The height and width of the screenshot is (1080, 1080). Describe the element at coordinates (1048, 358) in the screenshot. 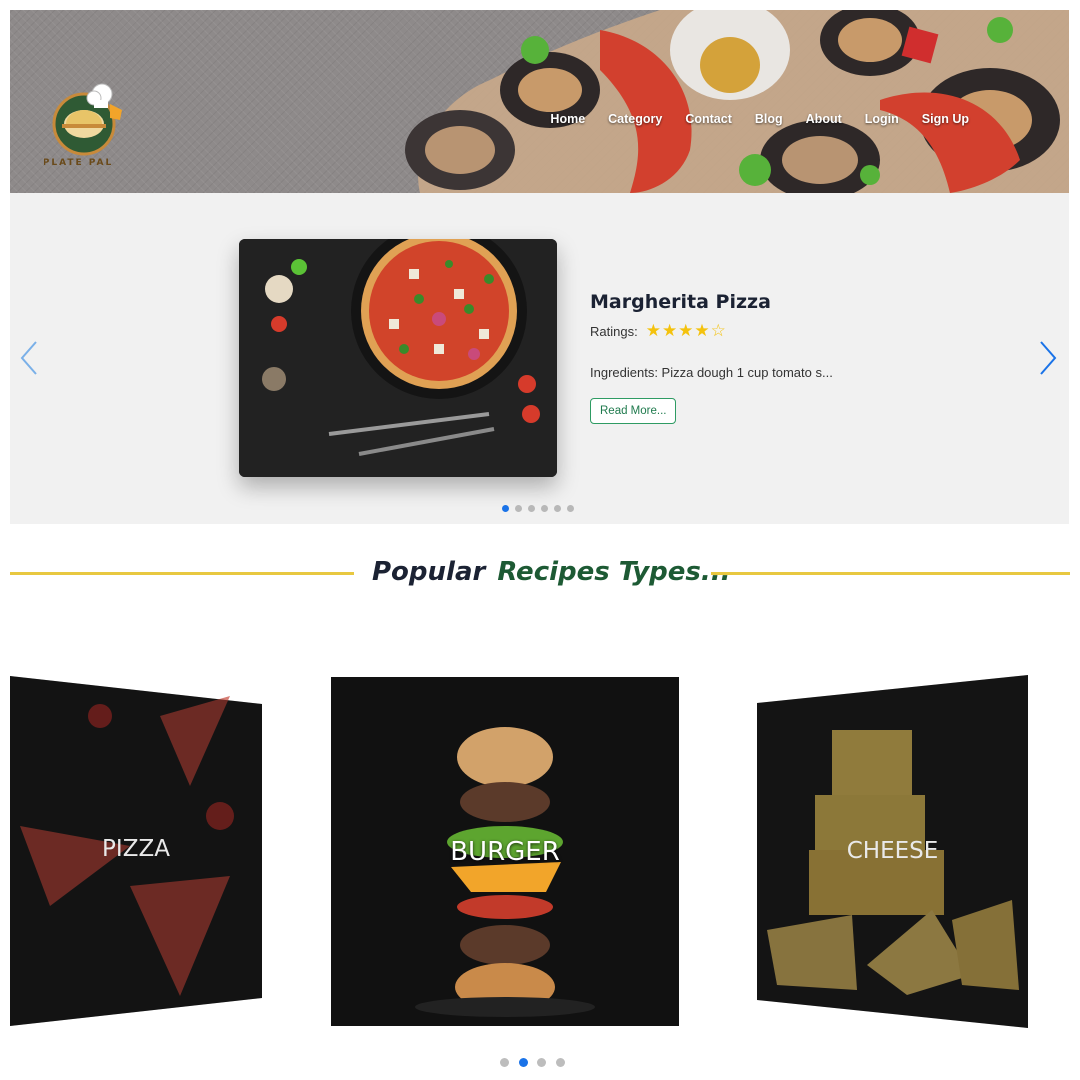

I see `chevron-right-icon` at that location.